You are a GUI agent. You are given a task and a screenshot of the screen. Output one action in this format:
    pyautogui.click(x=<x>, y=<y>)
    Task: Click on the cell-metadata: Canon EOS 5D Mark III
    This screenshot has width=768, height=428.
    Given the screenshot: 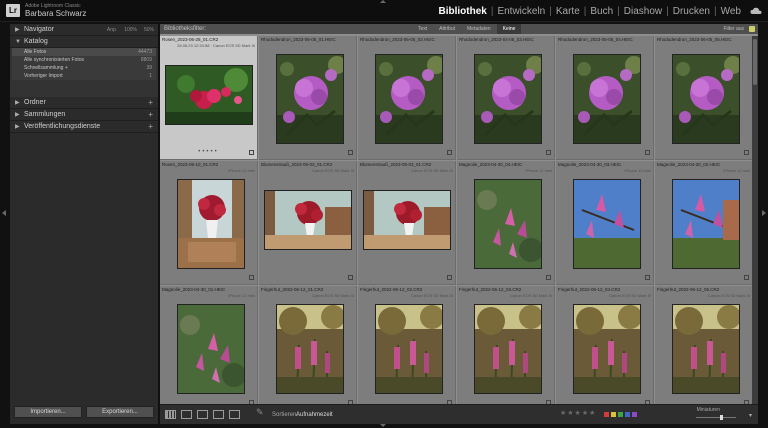 What is the action you would take?
    pyautogui.click(x=431, y=295)
    